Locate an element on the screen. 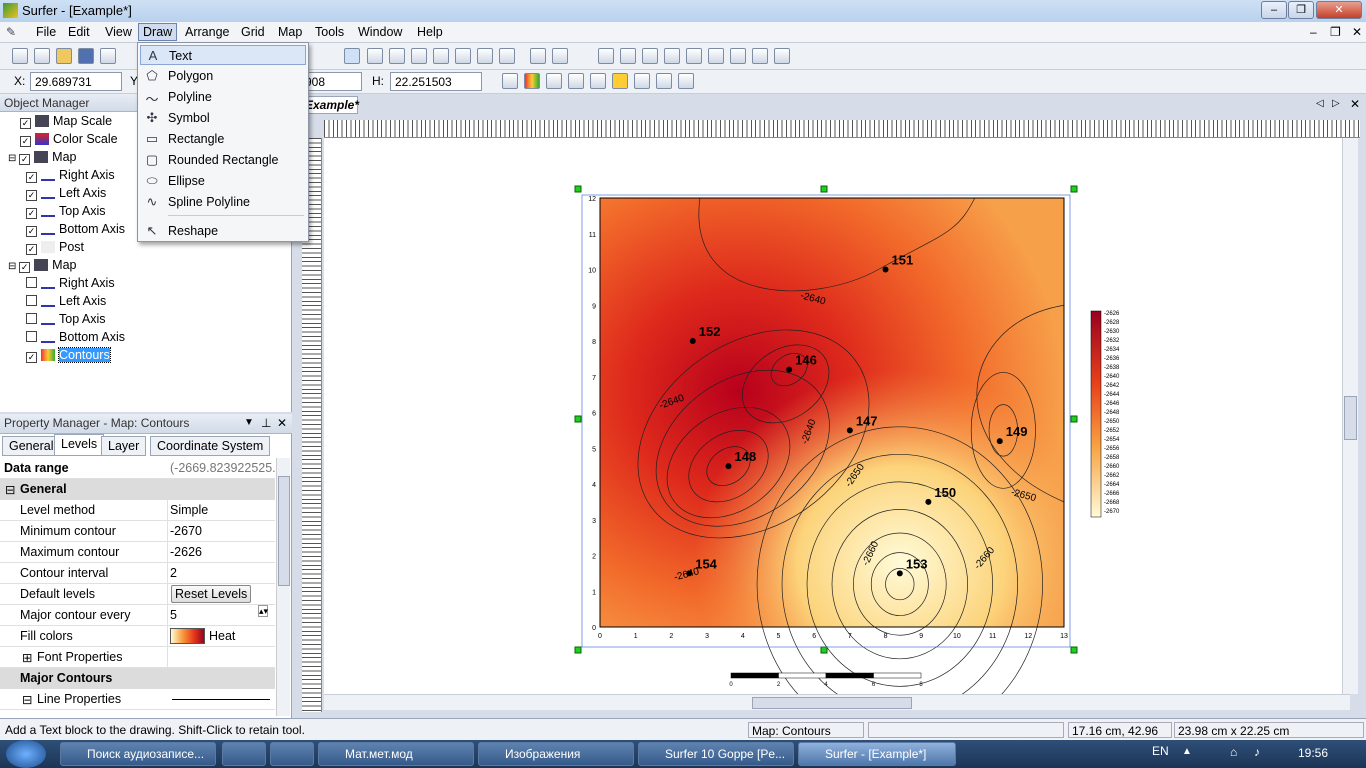  start-button is located at coordinates (26, 754).